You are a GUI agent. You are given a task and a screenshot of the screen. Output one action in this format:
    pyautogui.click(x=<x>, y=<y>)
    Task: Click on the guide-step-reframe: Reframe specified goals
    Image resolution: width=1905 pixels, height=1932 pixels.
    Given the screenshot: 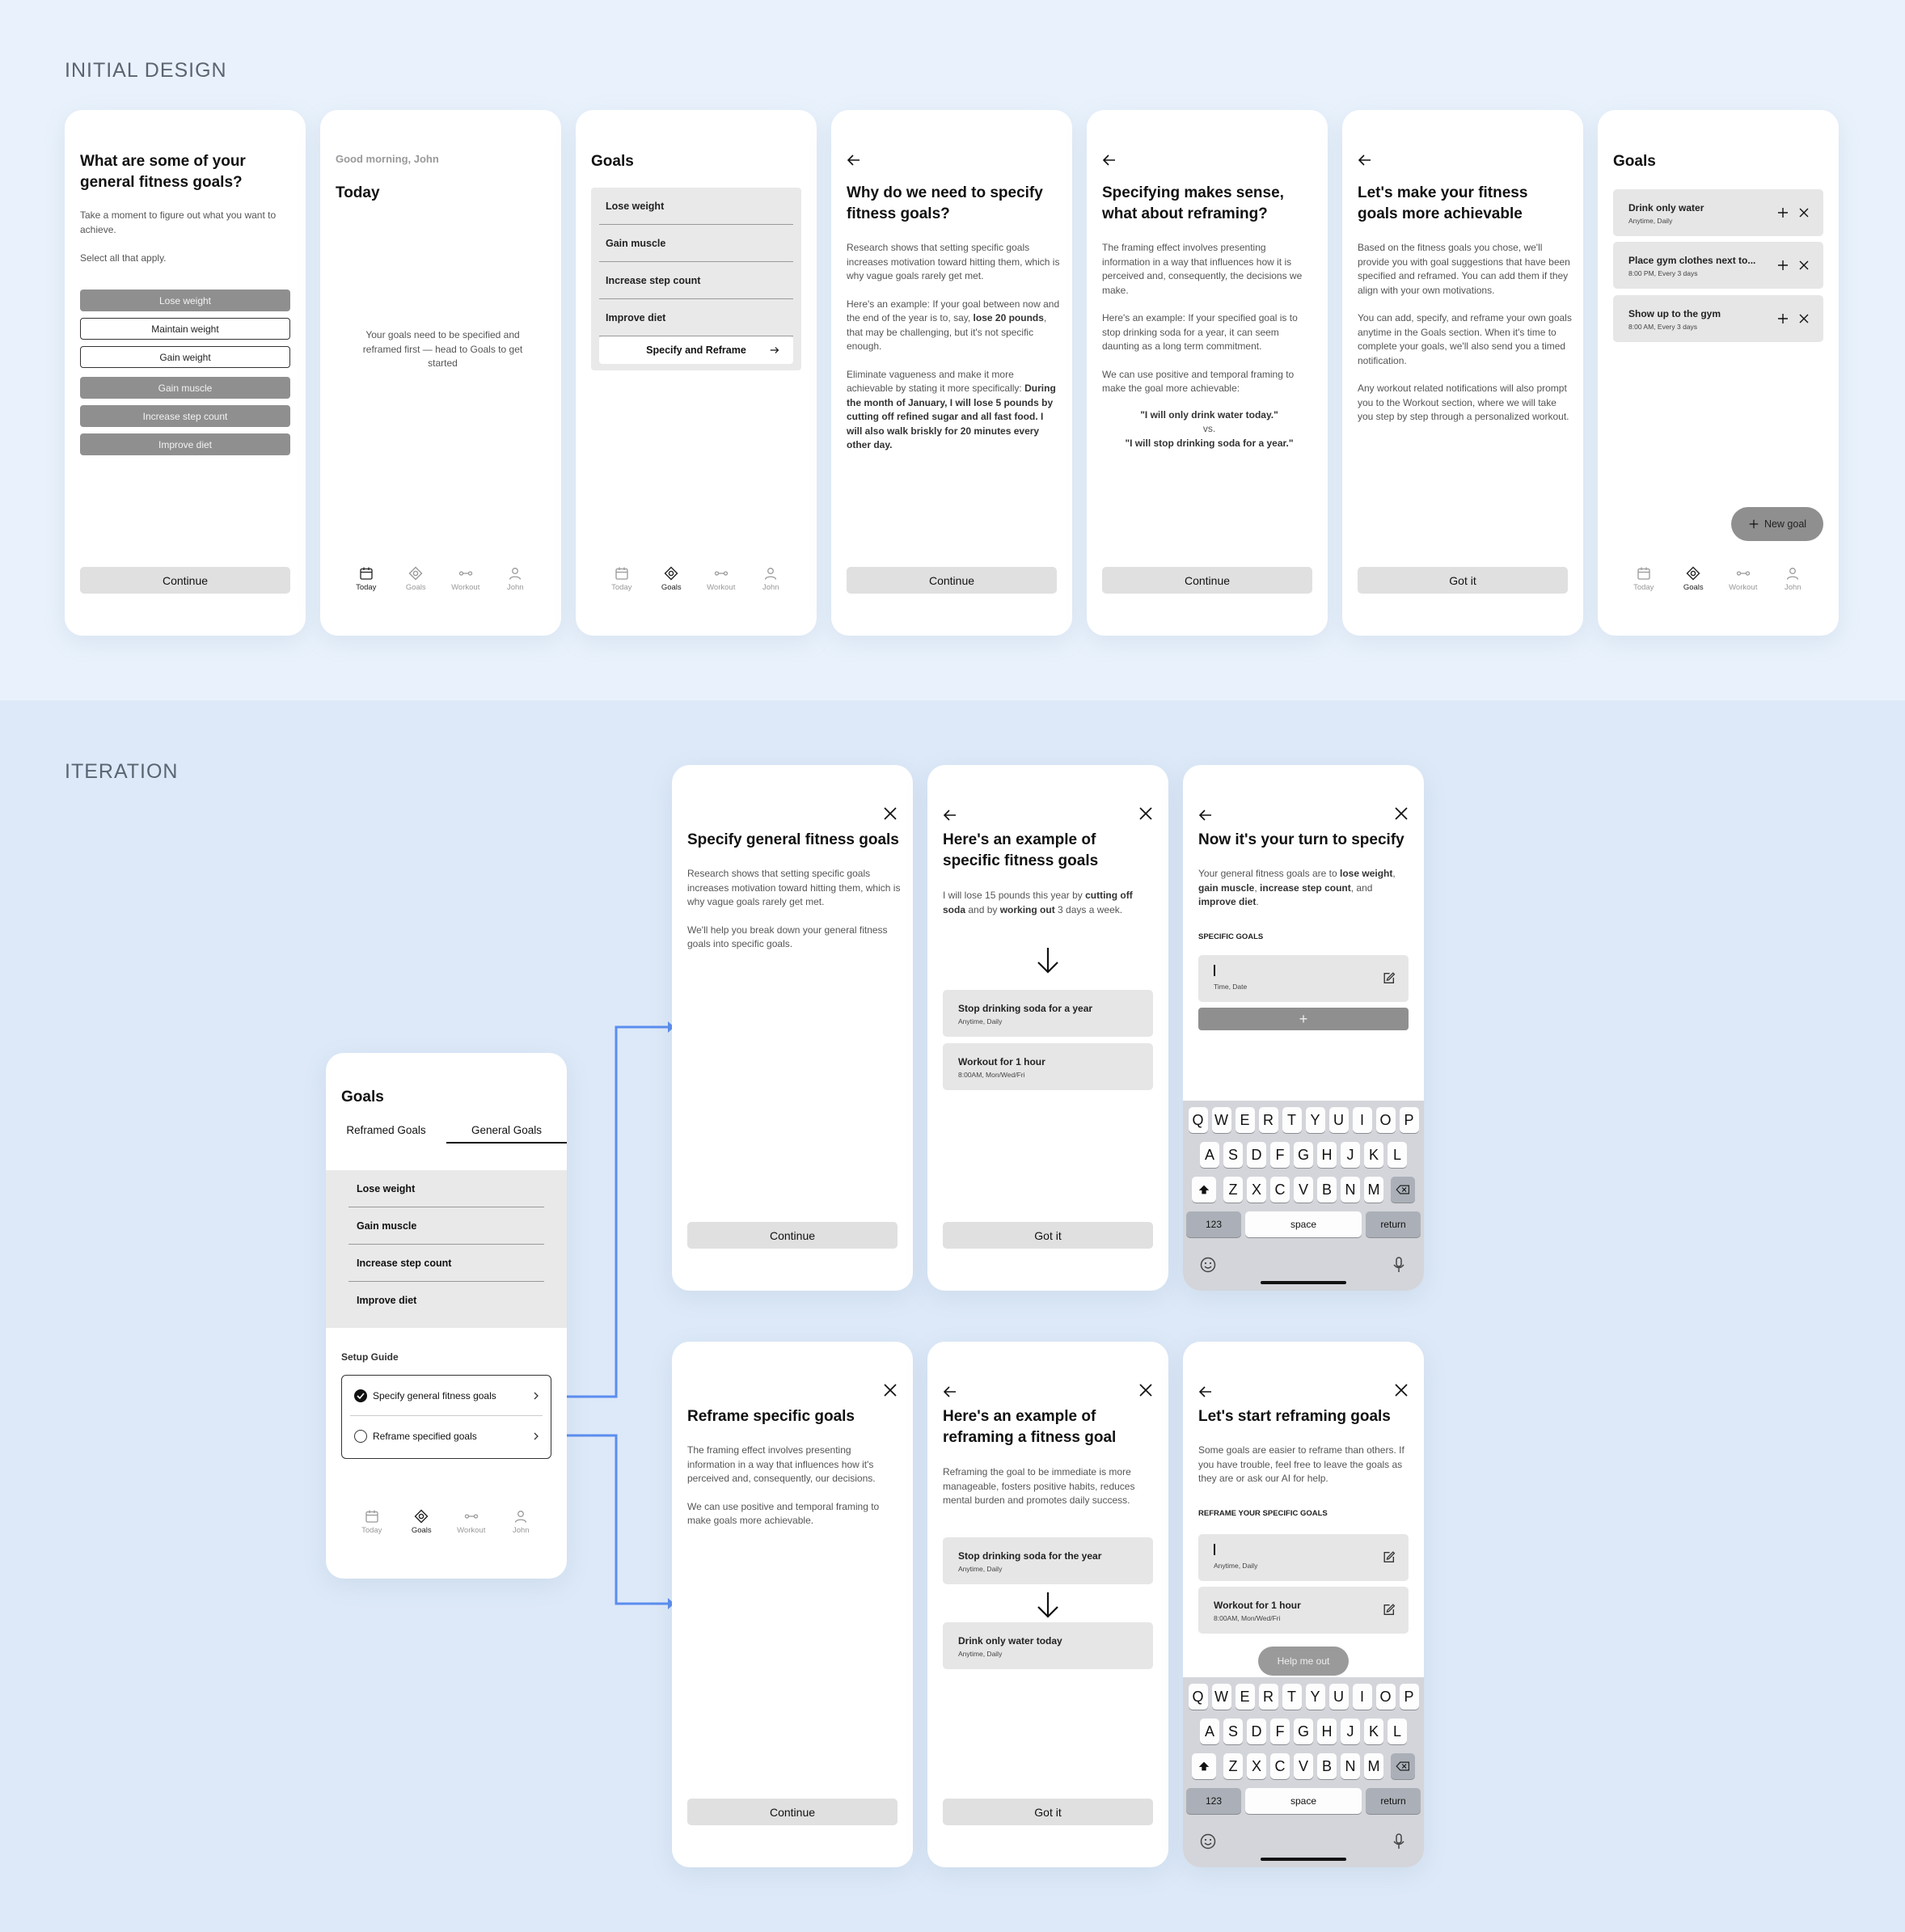 What is the action you would take?
    pyautogui.click(x=446, y=1436)
    